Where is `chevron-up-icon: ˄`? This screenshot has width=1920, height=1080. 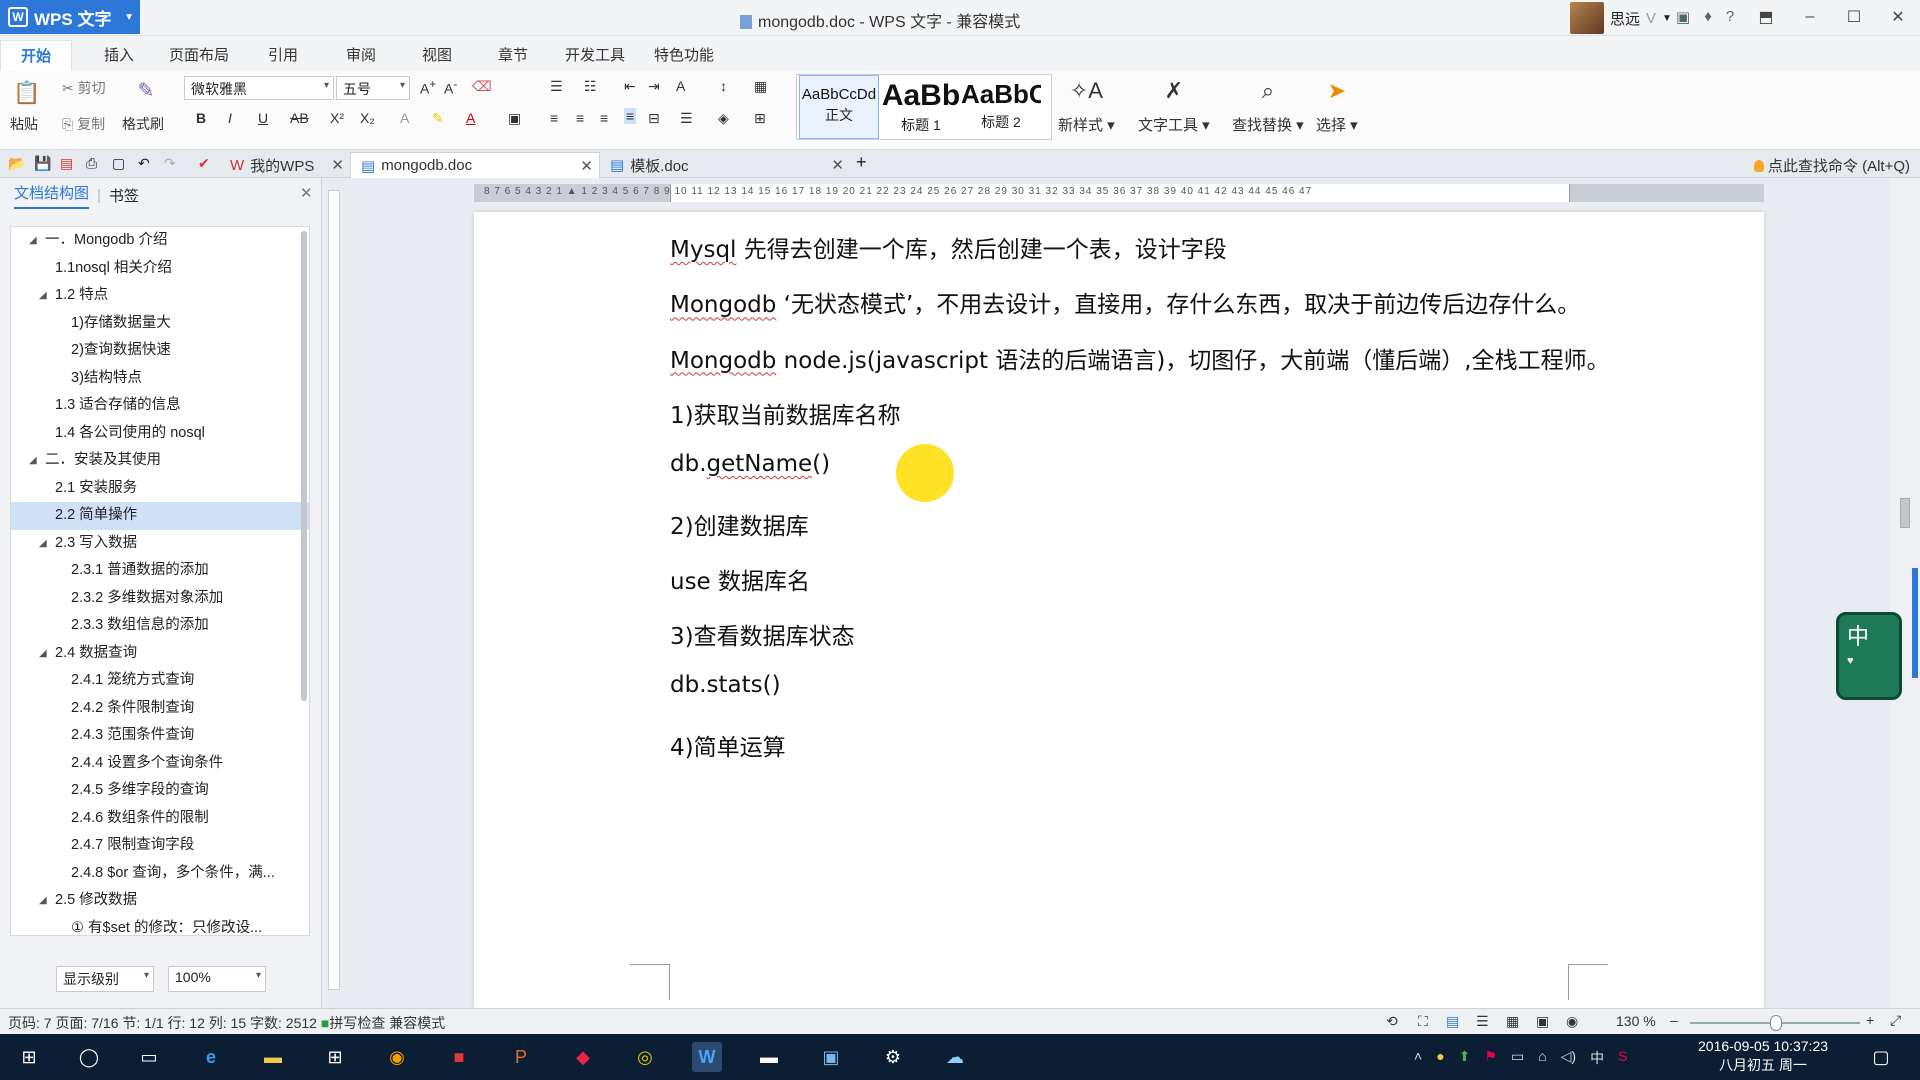
chevron-up-icon: ˄ is located at coordinates (1418, 1058).